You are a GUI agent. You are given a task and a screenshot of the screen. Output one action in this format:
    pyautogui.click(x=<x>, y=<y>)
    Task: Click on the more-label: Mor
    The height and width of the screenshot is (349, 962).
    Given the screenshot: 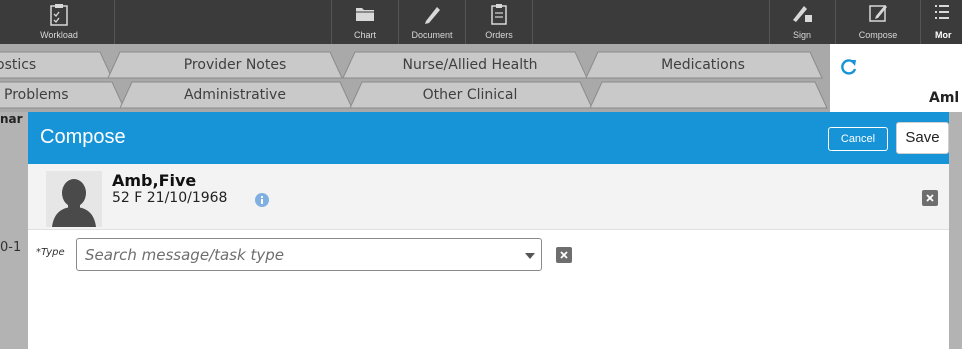 What is the action you would take?
    pyautogui.click(x=943, y=35)
    